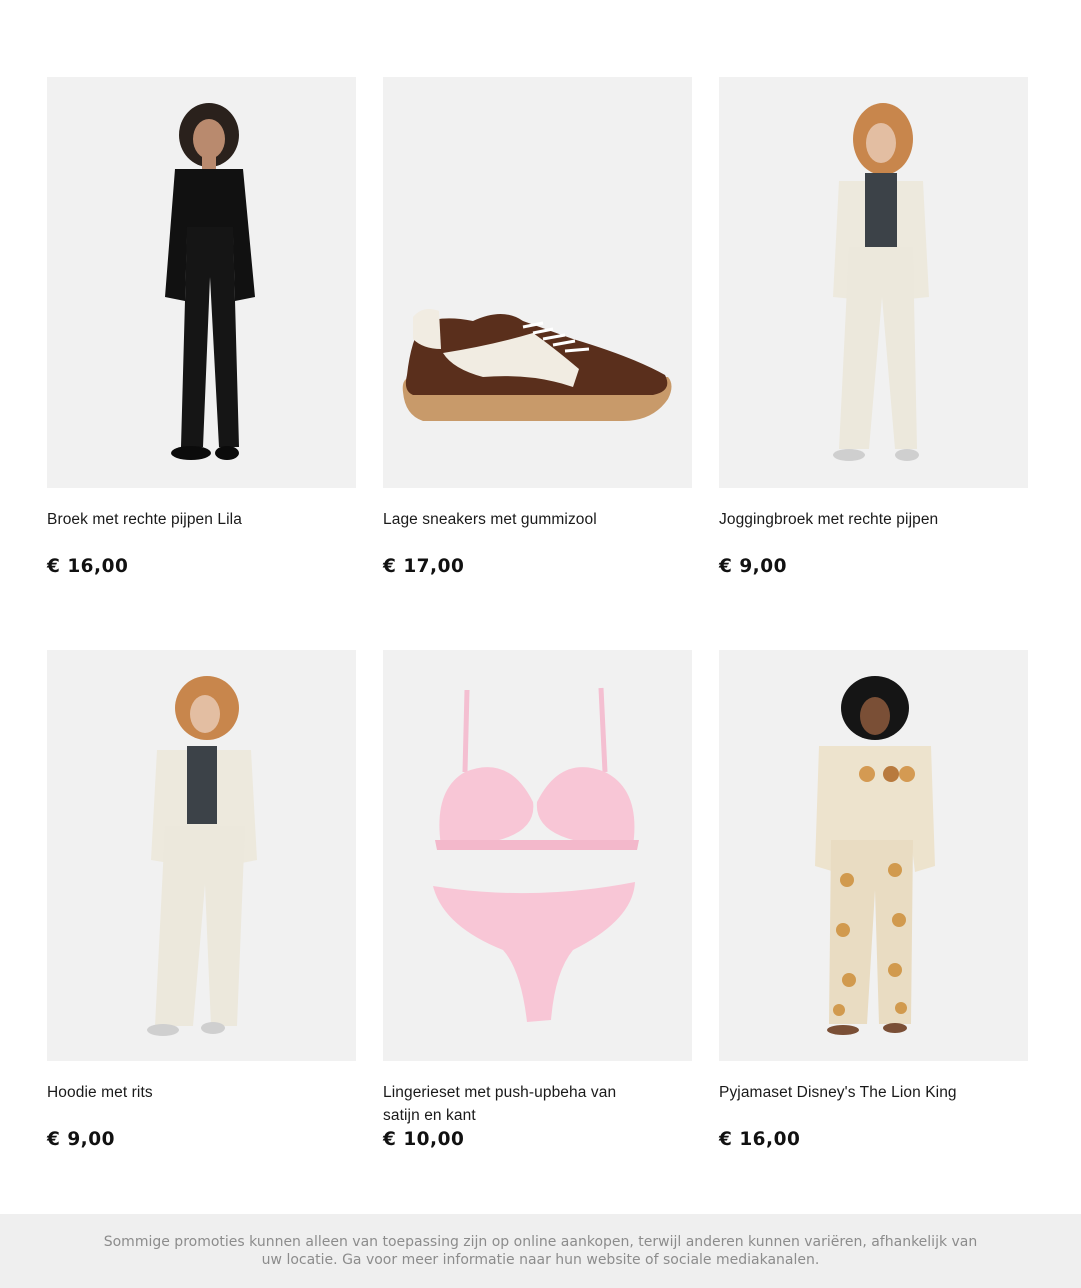 The width and height of the screenshot is (1081, 1288). What do you see at coordinates (537, 855) in the screenshot?
I see `pink-lingerie-set-image` at bounding box center [537, 855].